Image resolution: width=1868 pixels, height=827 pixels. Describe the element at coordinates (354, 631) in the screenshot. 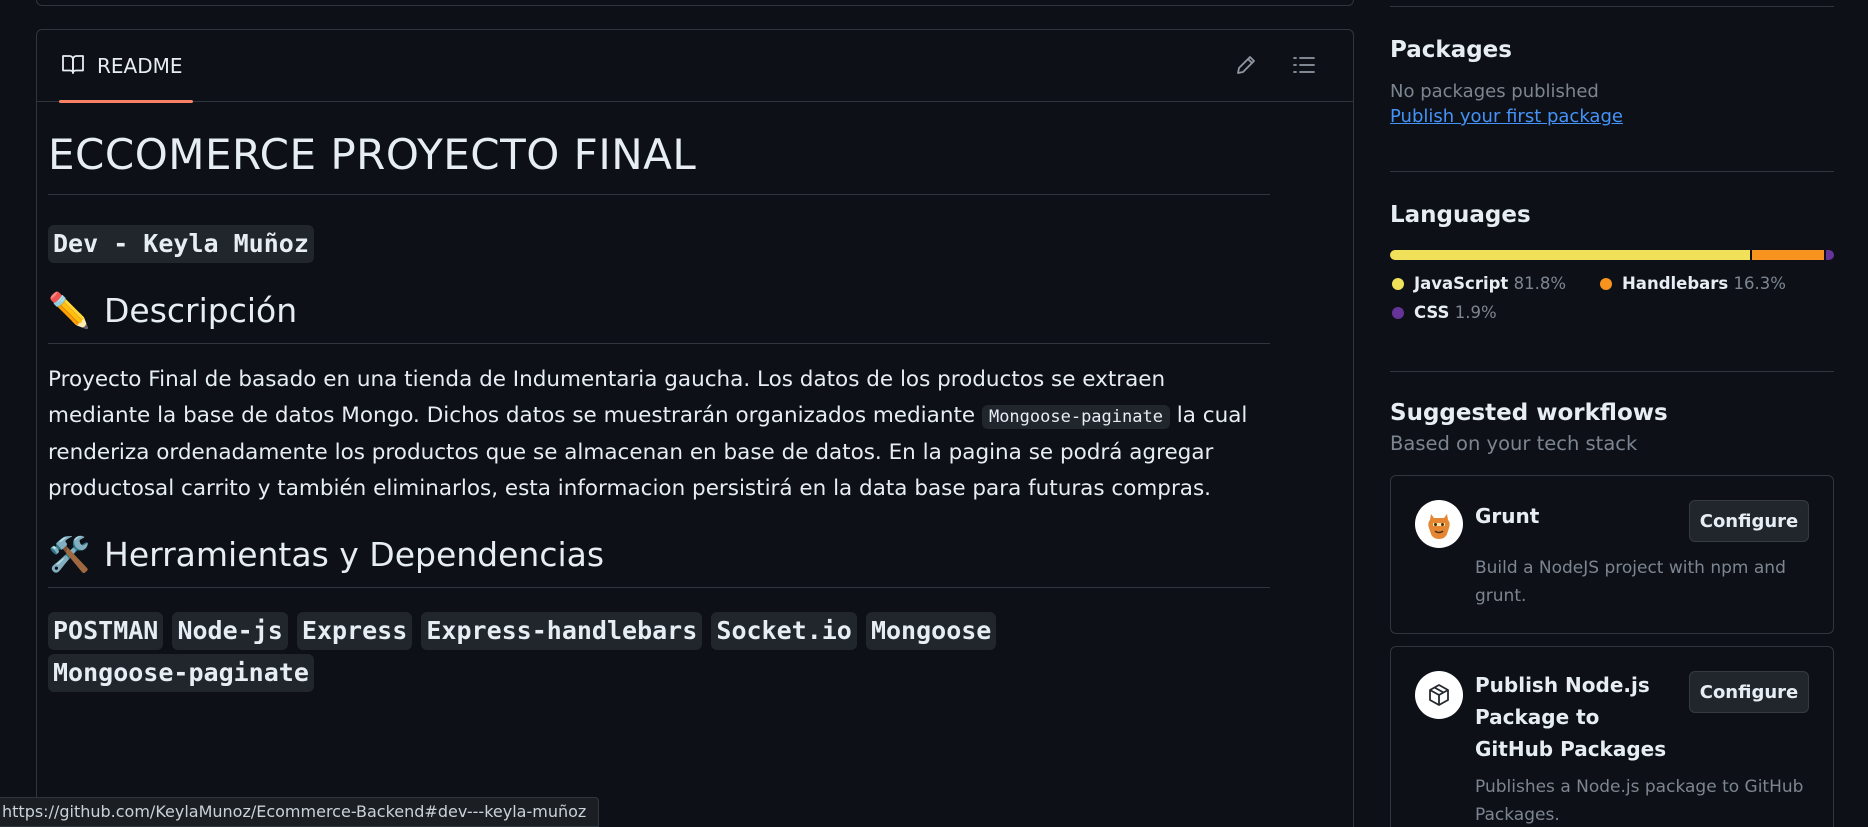

I see `tool-tag: Express` at that location.